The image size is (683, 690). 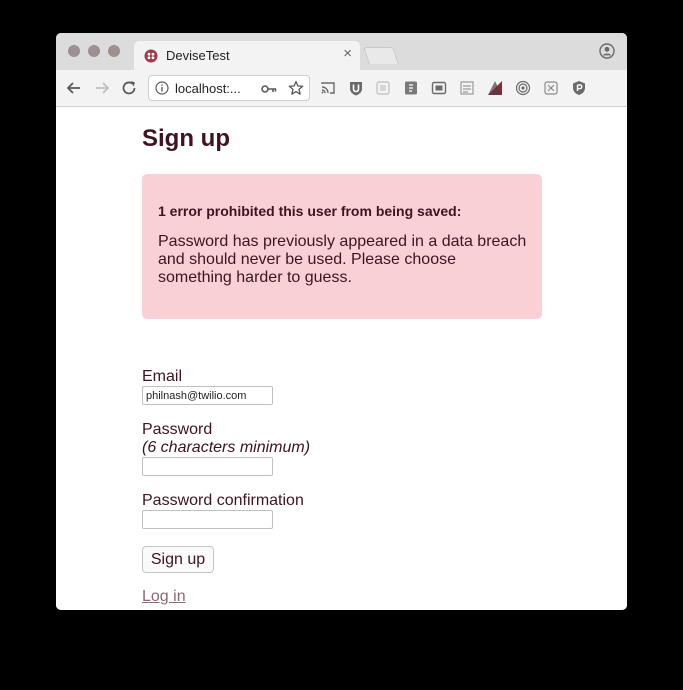 What do you see at coordinates (411, 88) in the screenshot?
I see `bookmarklet-icon` at bounding box center [411, 88].